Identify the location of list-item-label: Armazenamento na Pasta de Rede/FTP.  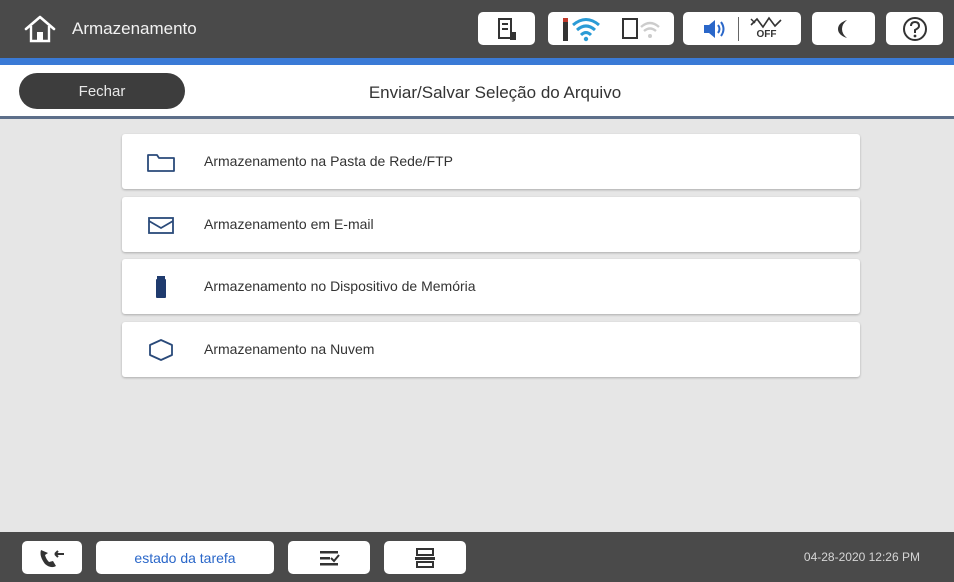
(329, 161).